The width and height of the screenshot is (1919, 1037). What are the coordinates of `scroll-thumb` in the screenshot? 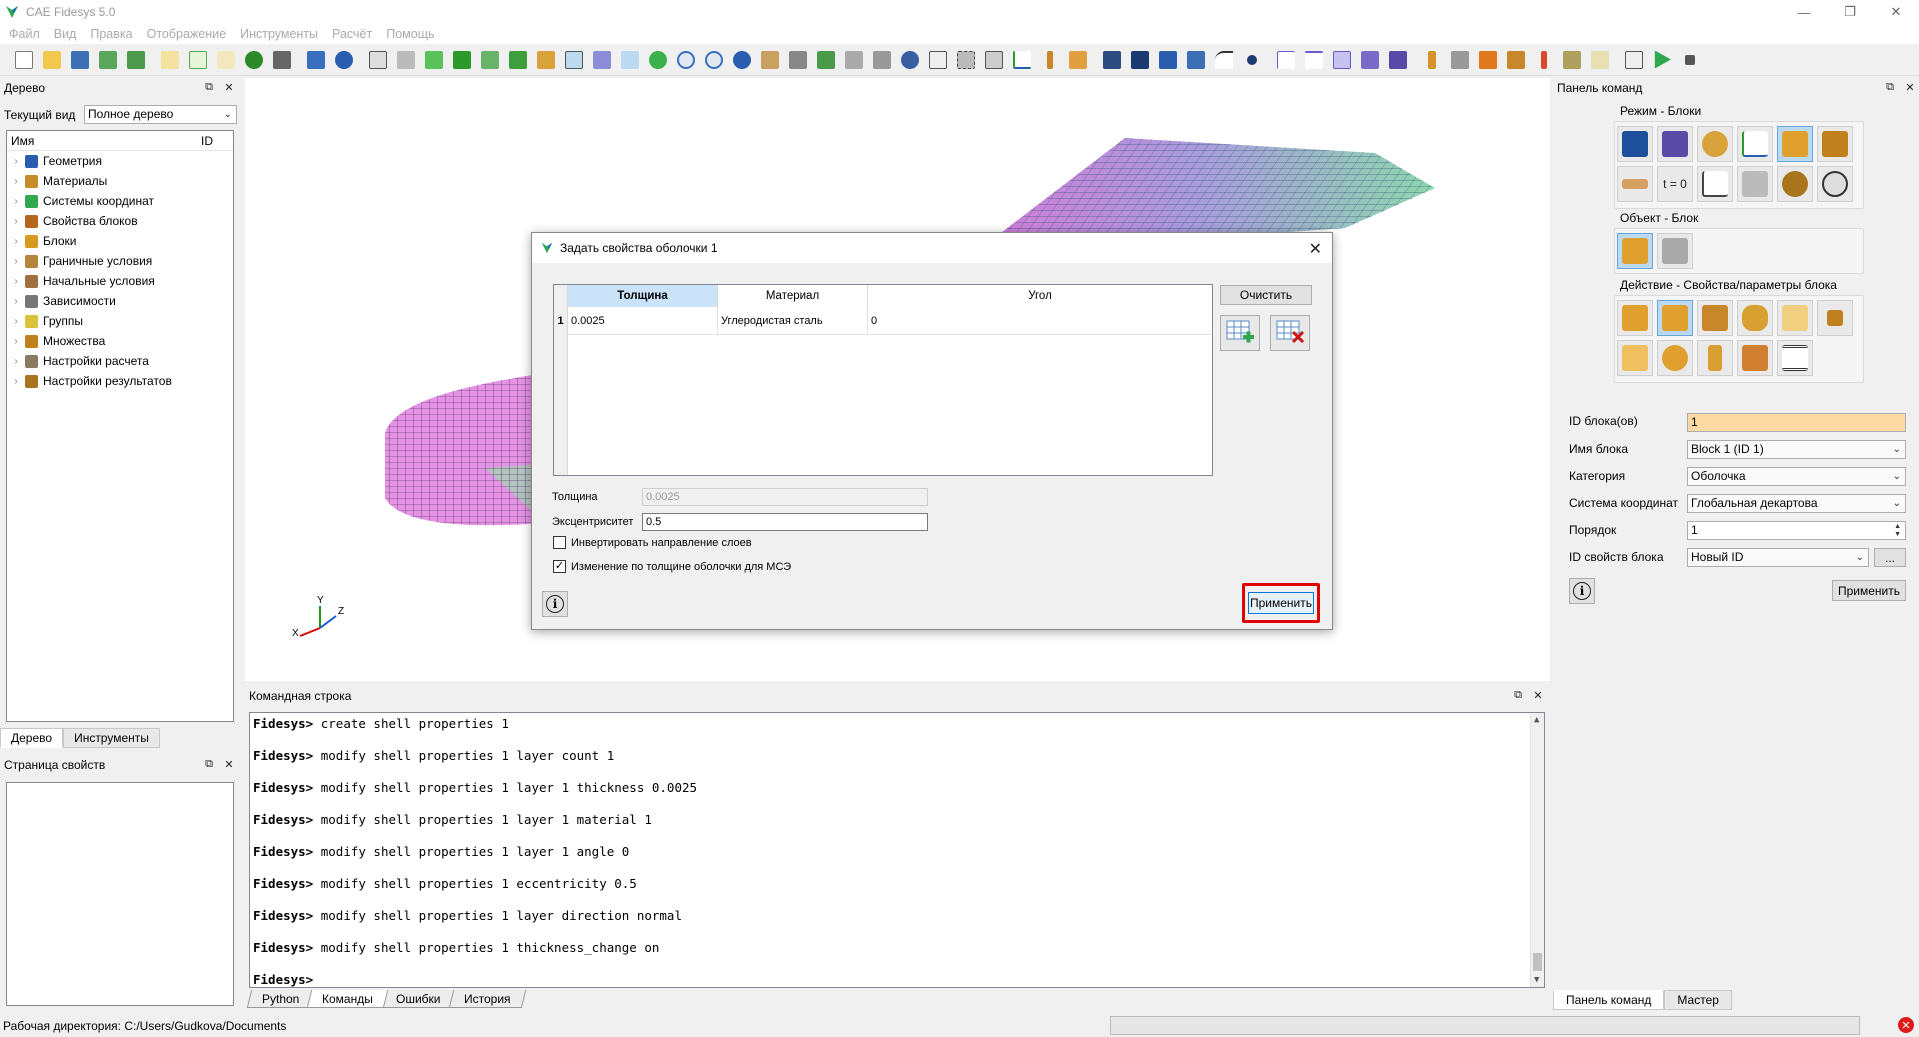 It's located at (1537, 962).